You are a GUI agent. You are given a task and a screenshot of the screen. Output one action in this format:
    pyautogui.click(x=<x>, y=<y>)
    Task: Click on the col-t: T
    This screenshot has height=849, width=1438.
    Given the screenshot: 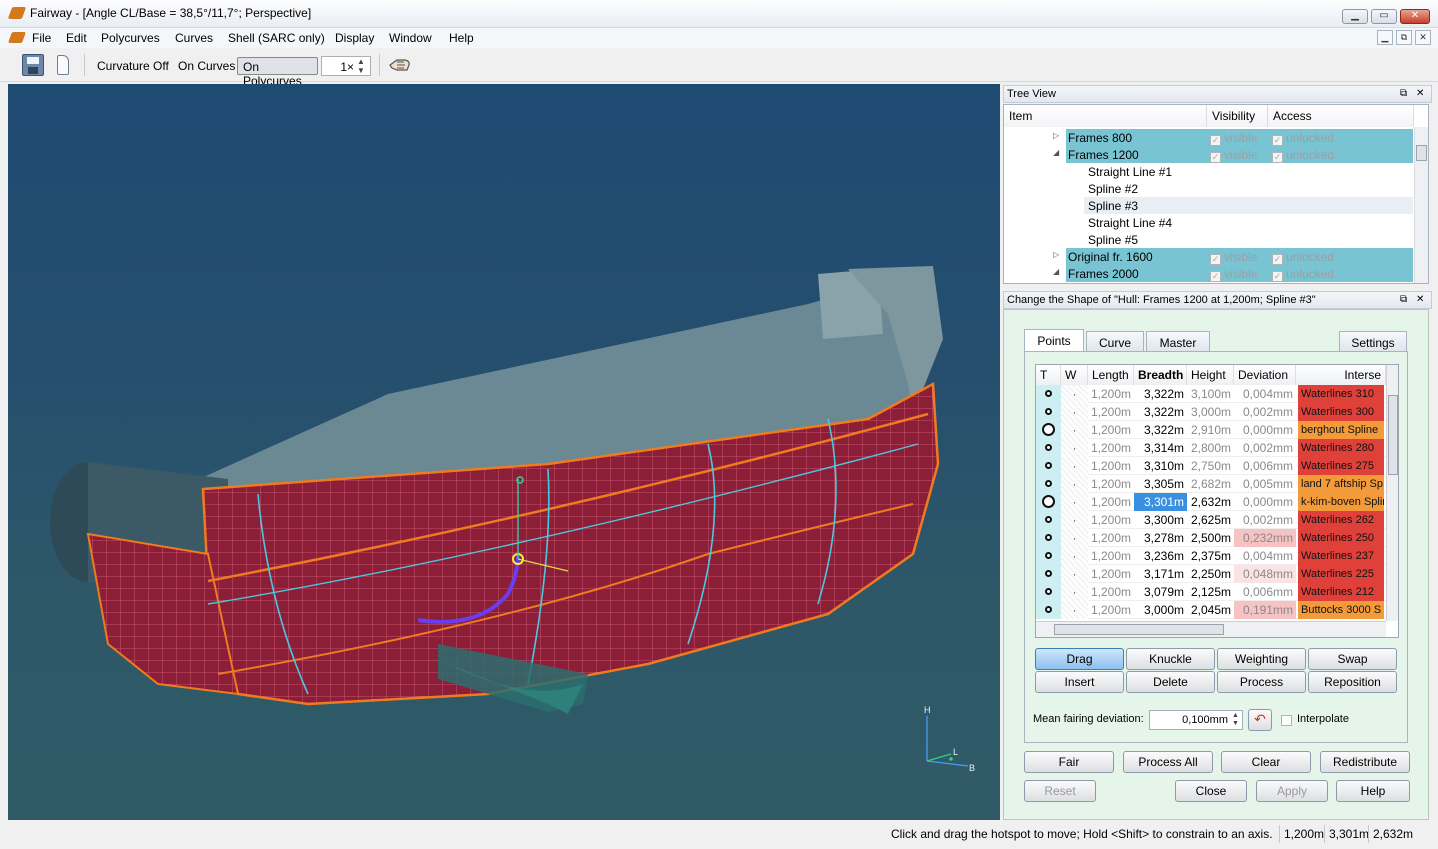 What is the action you would take?
    pyautogui.click(x=1048, y=375)
    